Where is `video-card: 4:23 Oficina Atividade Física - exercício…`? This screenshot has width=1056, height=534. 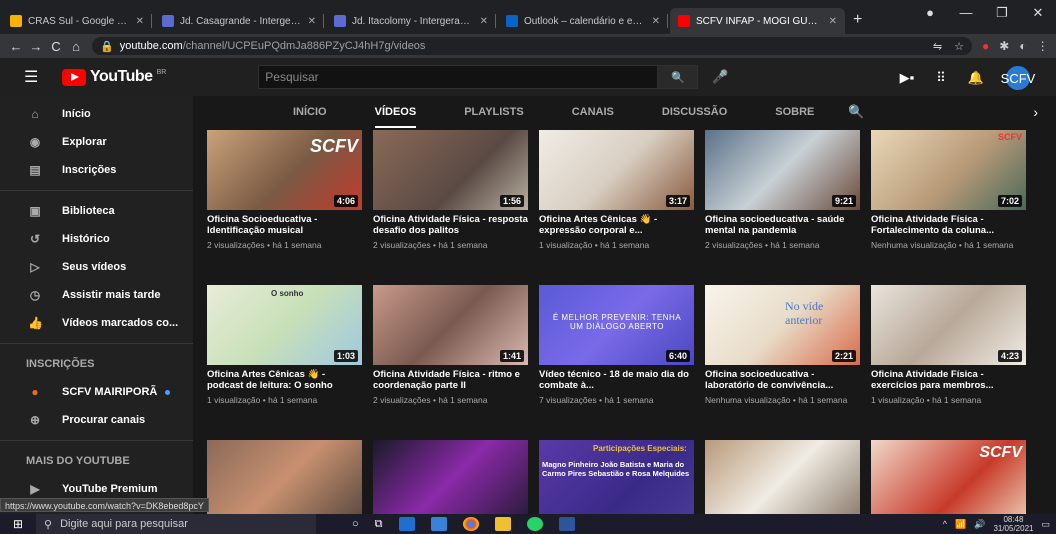 video-card: 4:23 Oficina Atividade Física - exercício… is located at coordinates (948, 345).